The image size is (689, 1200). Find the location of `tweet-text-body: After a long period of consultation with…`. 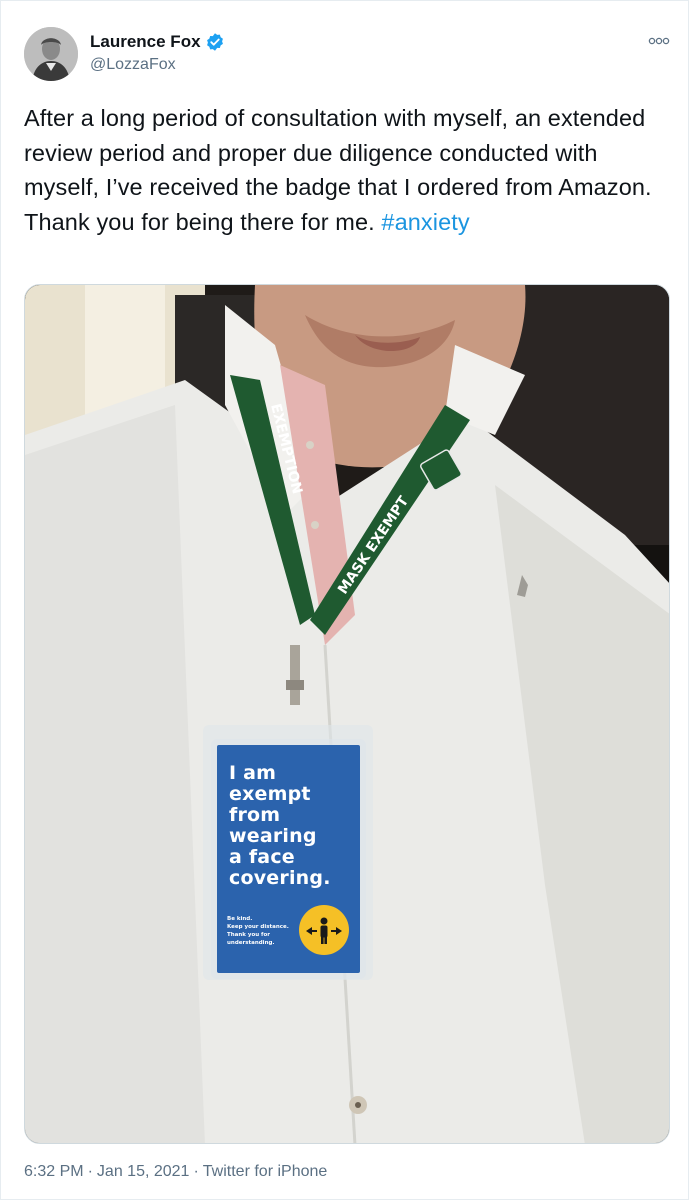

tweet-text-body: After a long period of consultation with… is located at coordinates (338, 170).